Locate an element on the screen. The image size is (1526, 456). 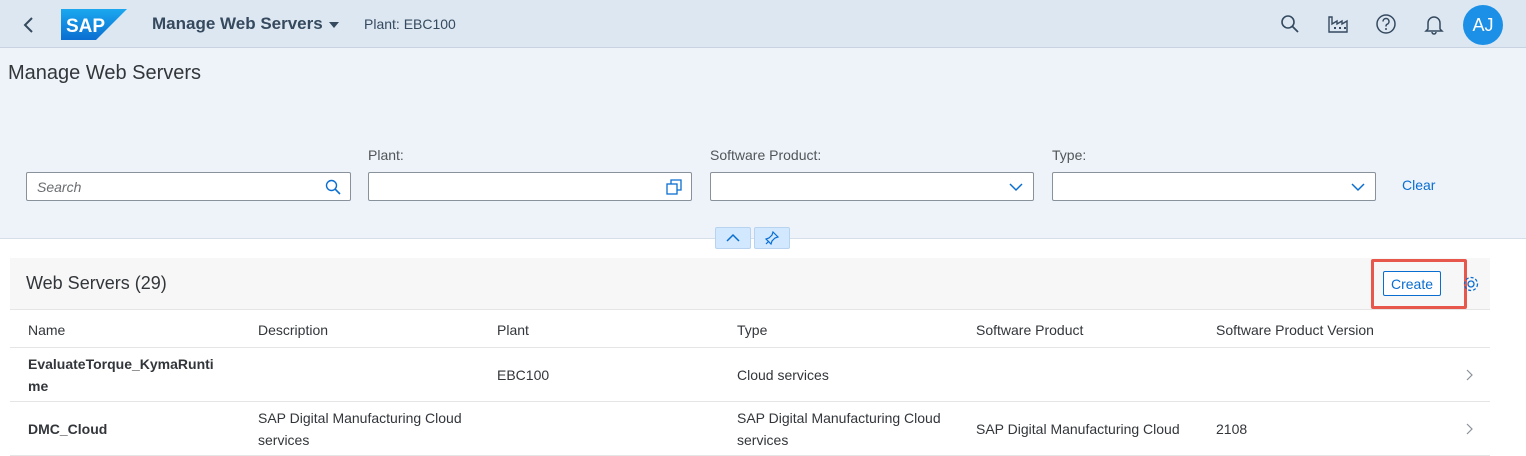
column-software-product: Software Product is located at coordinates (1029, 330).